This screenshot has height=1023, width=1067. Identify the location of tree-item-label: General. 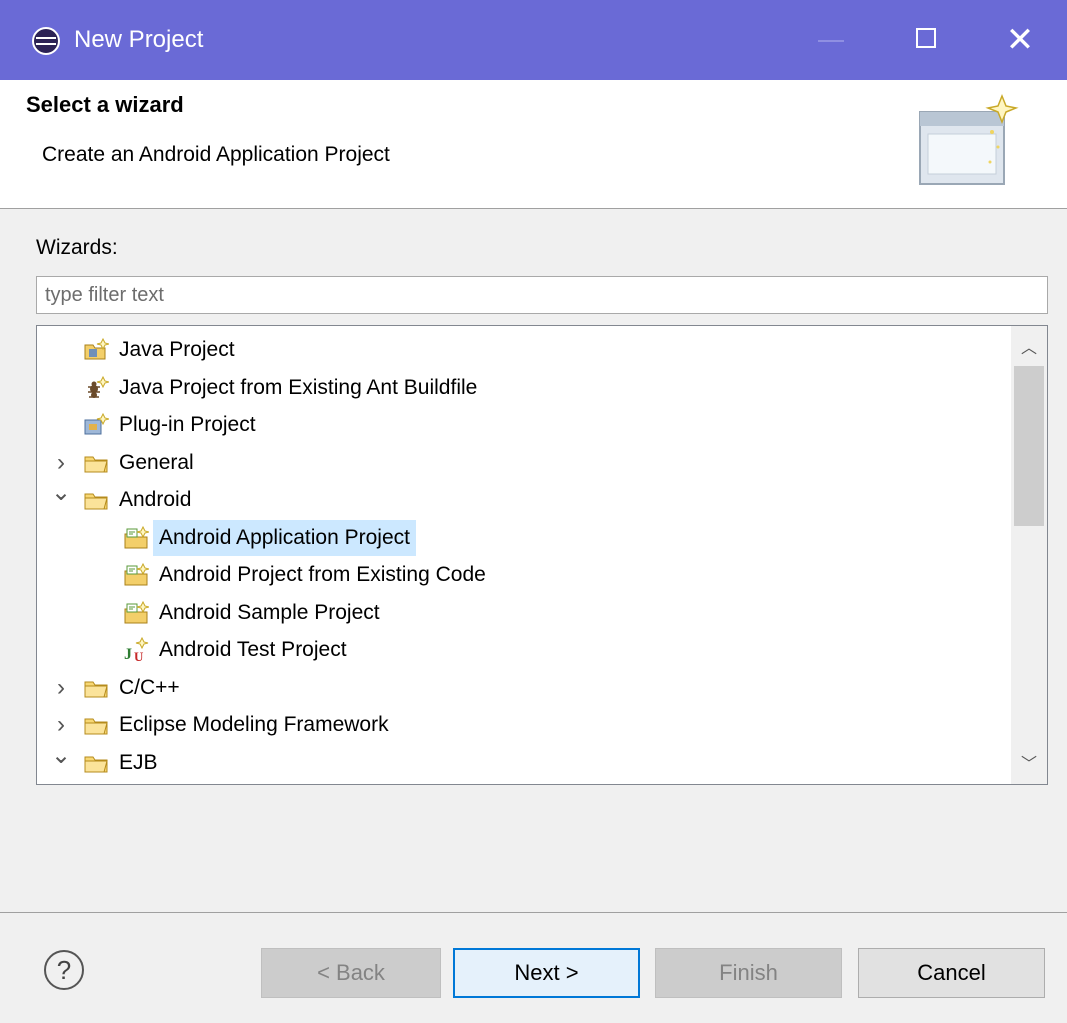
(156, 462).